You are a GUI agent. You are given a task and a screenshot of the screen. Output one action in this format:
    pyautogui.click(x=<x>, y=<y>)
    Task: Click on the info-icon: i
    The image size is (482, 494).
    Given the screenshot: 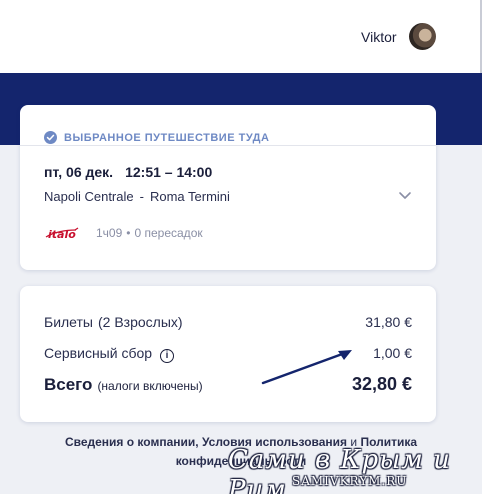 What is the action you would take?
    pyautogui.click(x=167, y=356)
    